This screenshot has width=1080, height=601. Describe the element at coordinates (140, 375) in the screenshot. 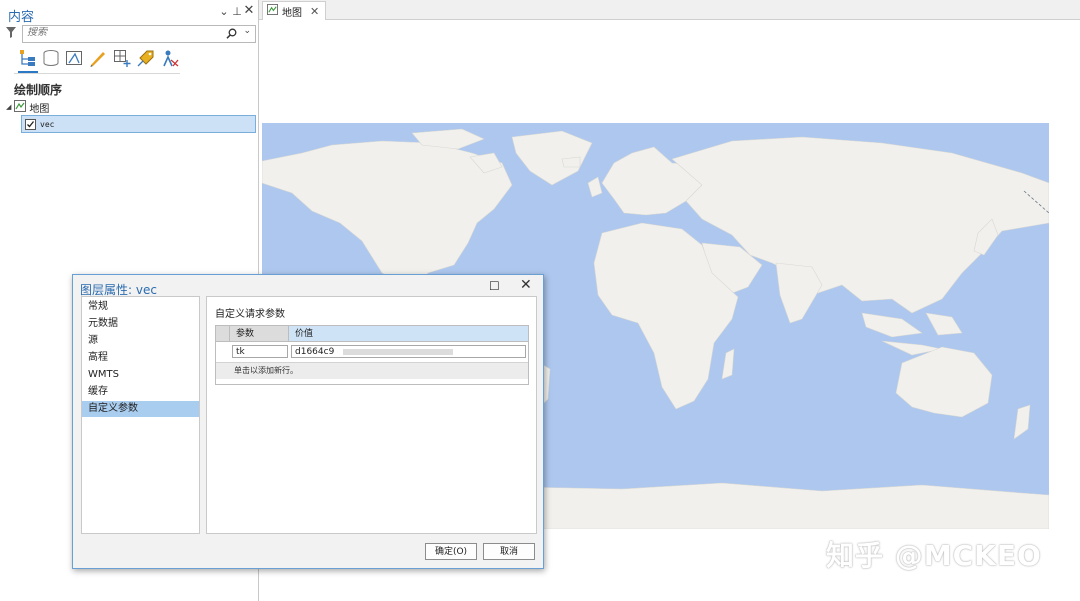

I see `nav-item-wmts: WMTS` at that location.